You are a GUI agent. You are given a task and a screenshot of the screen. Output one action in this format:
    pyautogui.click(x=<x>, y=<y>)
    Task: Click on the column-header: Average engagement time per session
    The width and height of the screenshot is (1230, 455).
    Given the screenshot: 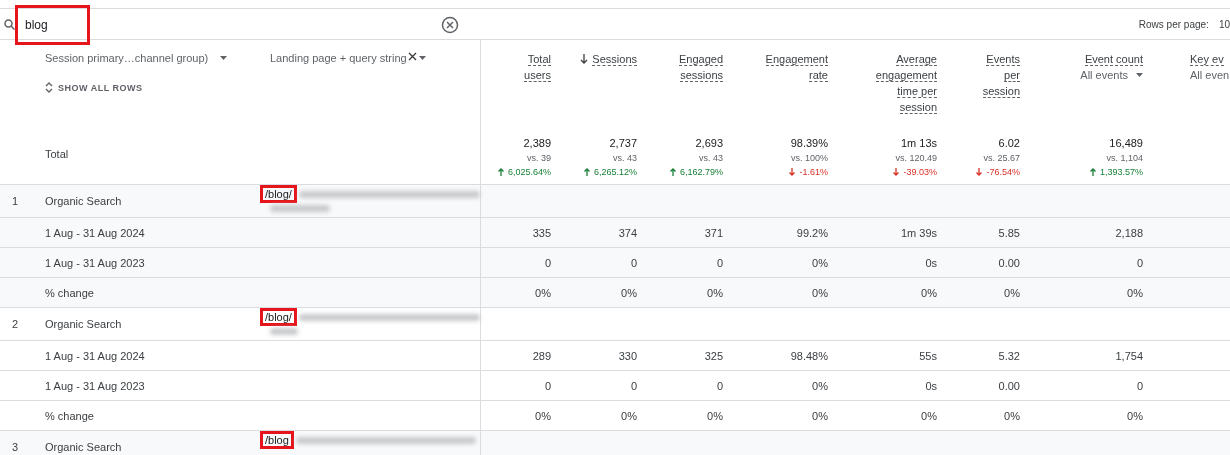 What is the action you would take?
    pyautogui.click(x=906, y=83)
    